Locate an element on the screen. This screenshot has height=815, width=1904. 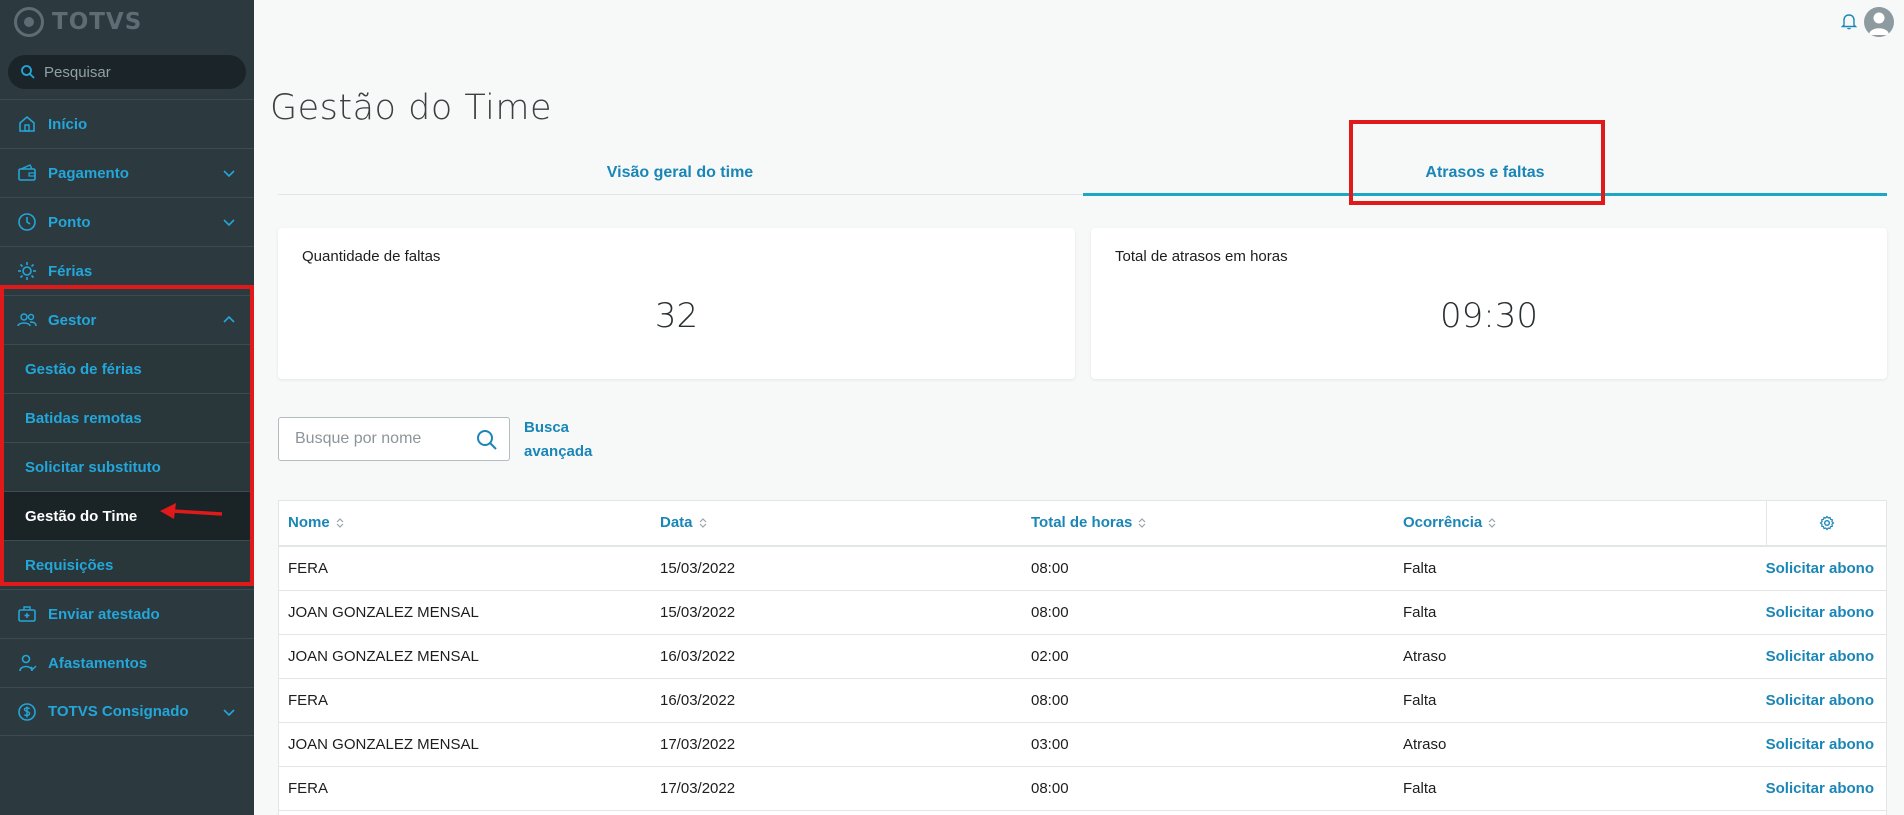
sidebar-item-ferias: Férias is located at coordinates (127, 270).